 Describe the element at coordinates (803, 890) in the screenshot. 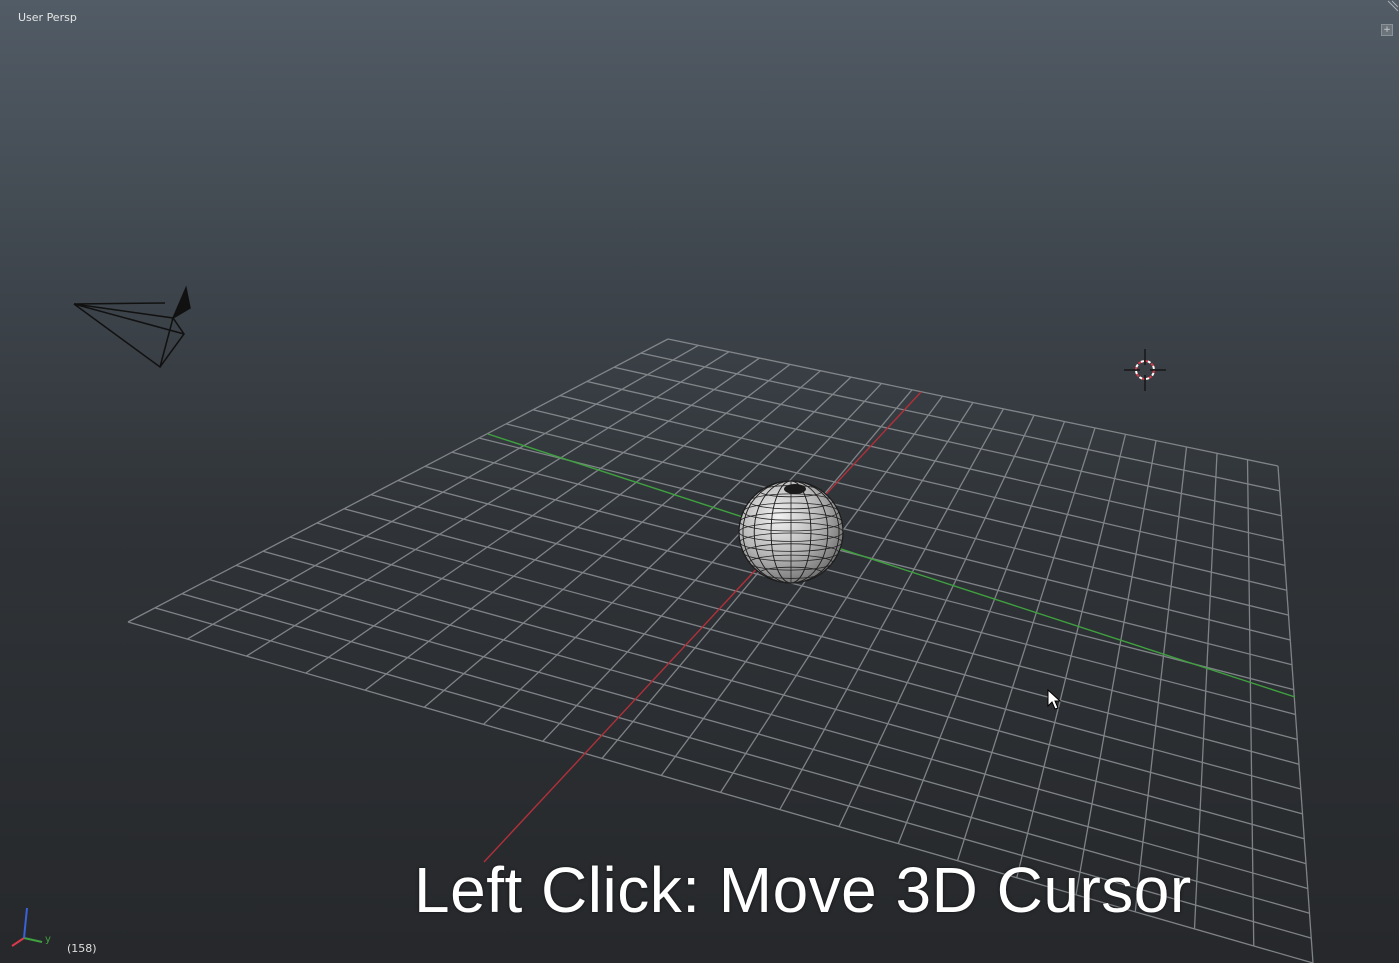

I see `shortcut-caption: Left Click: Move 3D Cursor` at that location.